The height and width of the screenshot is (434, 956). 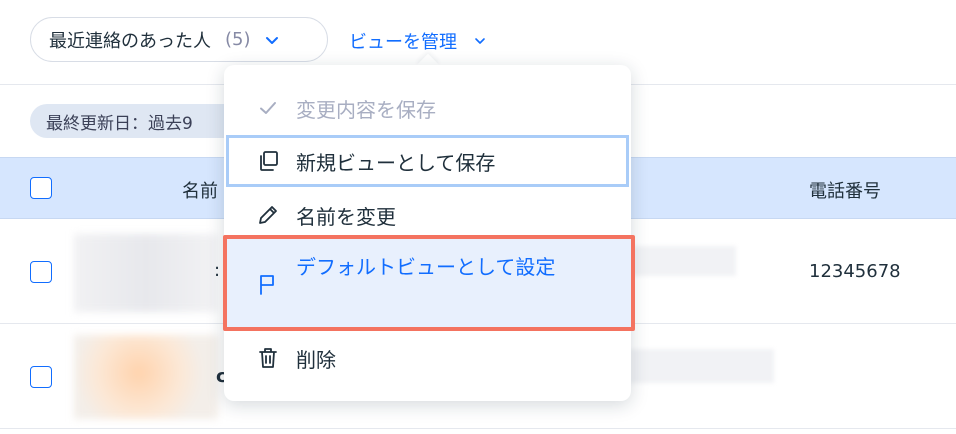 I want to click on view-selector: 最近連絡のあった人 (5), so click(x=179, y=39).